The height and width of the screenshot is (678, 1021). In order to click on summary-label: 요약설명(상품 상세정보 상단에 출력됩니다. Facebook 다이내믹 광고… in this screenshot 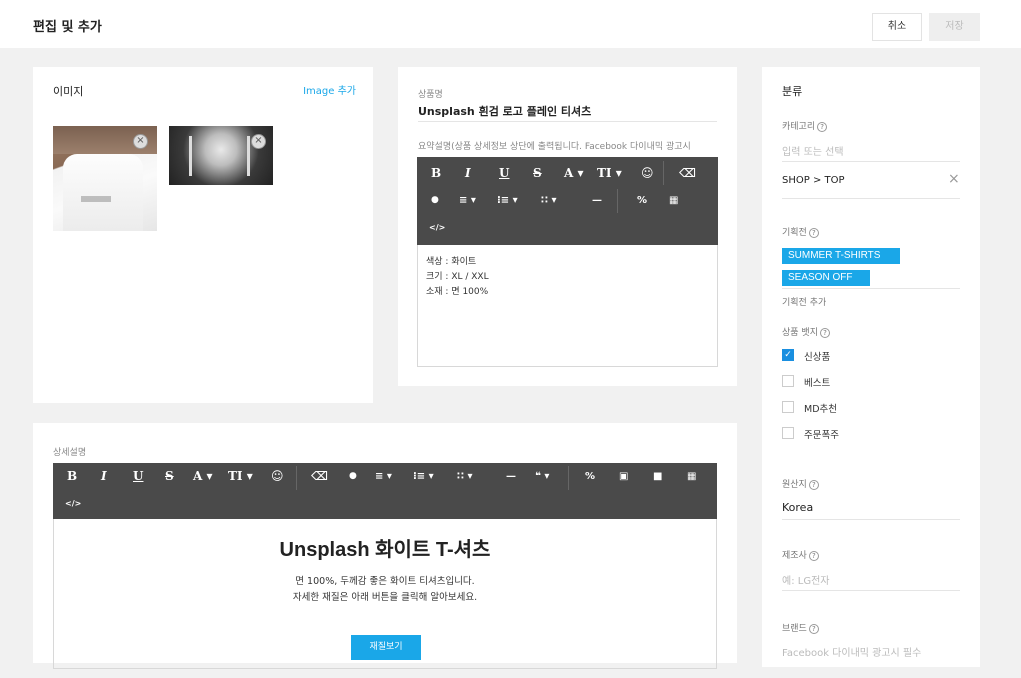, I will do `click(554, 147)`.